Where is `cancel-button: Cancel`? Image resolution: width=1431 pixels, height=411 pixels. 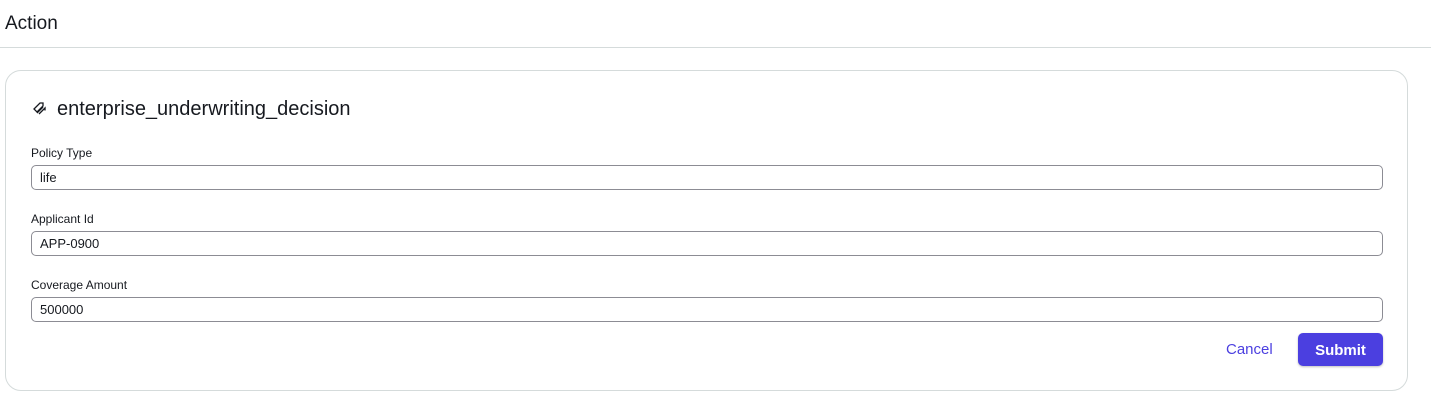
cancel-button: Cancel is located at coordinates (1249, 350).